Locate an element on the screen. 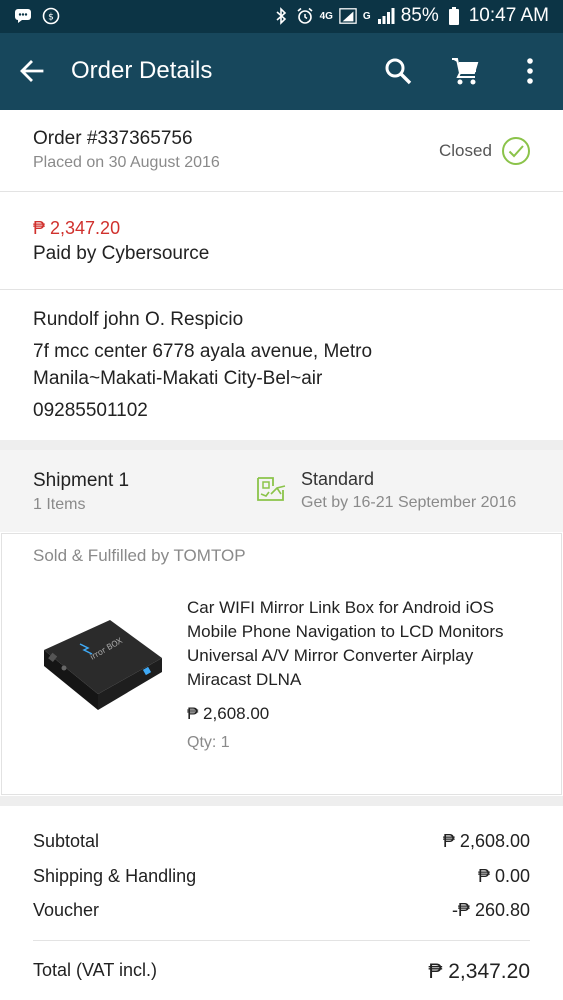 The height and width of the screenshot is (1000, 563). delivery-estimate: Get by 16-21 September 2016 is located at coordinates (409, 502).